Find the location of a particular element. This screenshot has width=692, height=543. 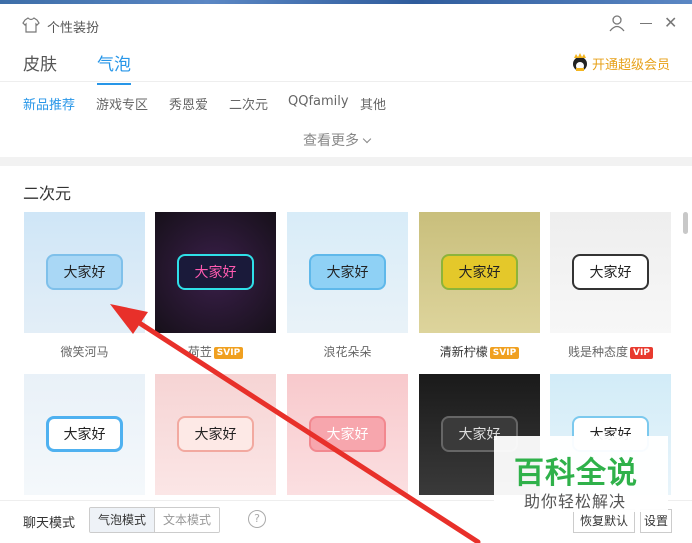

bubble-tile-blue-frame: 大家好 is located at coordinates (84, 434).